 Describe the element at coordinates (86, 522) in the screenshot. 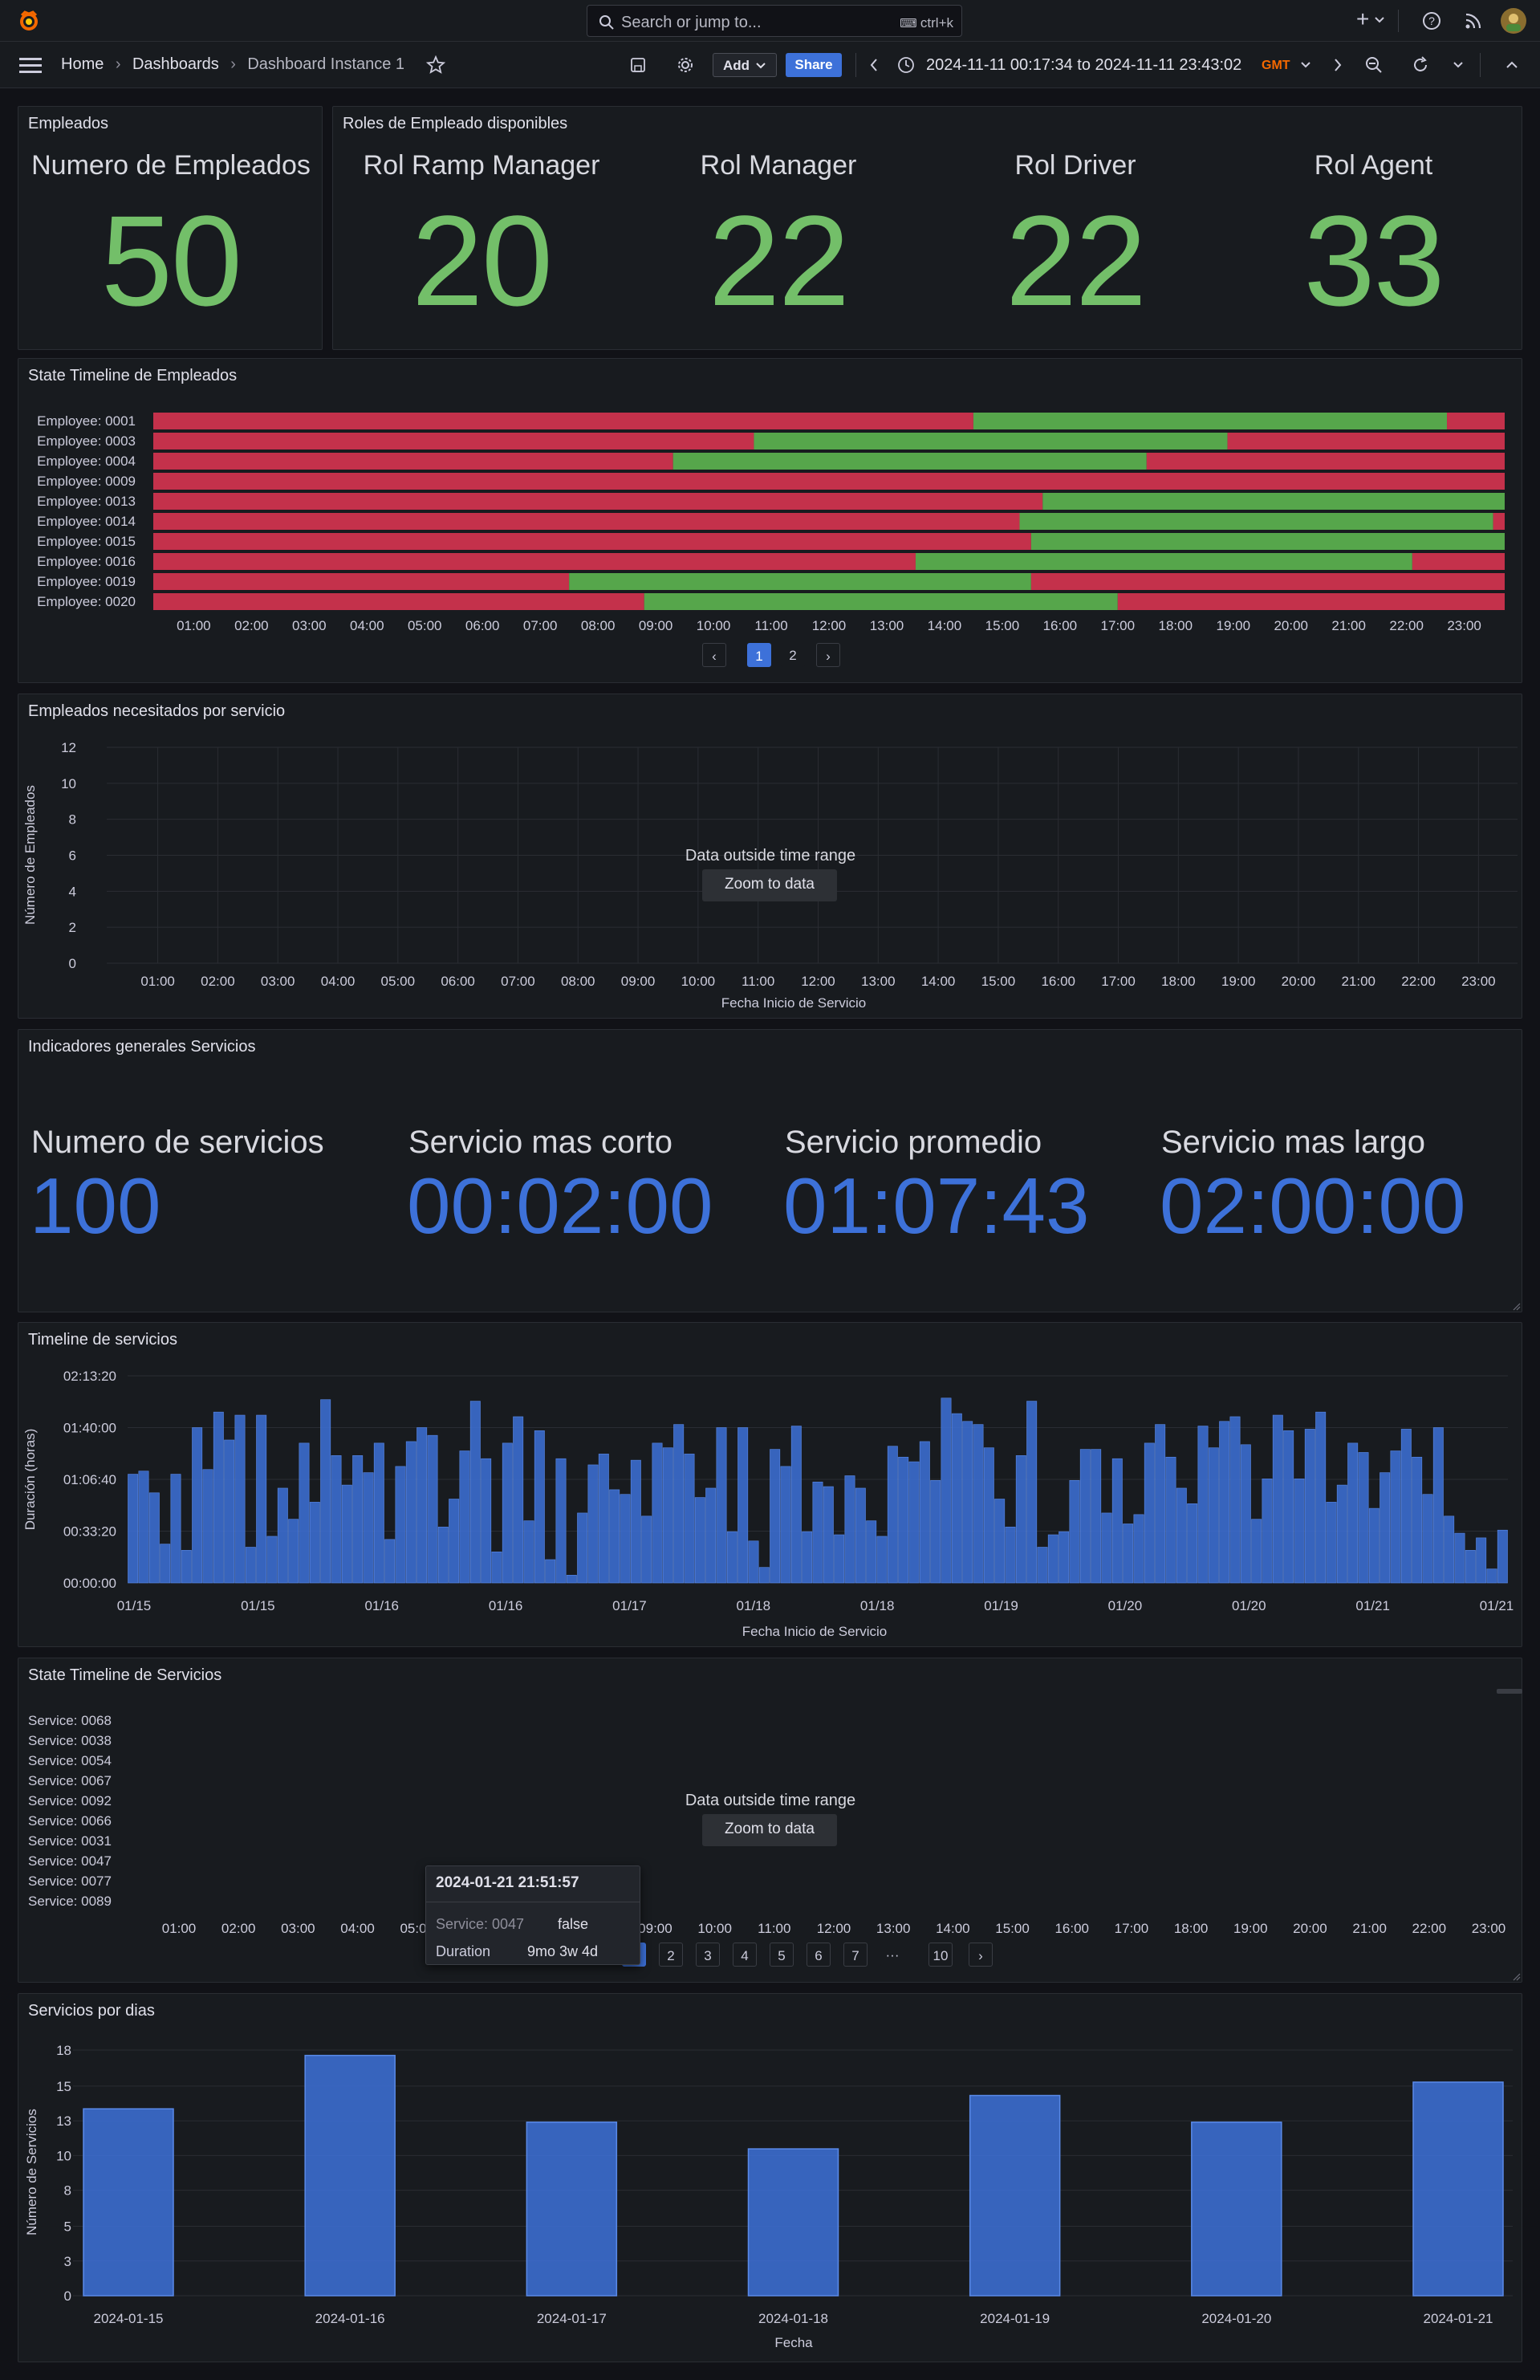

I see `row-label: Employee: 0014` at that location.